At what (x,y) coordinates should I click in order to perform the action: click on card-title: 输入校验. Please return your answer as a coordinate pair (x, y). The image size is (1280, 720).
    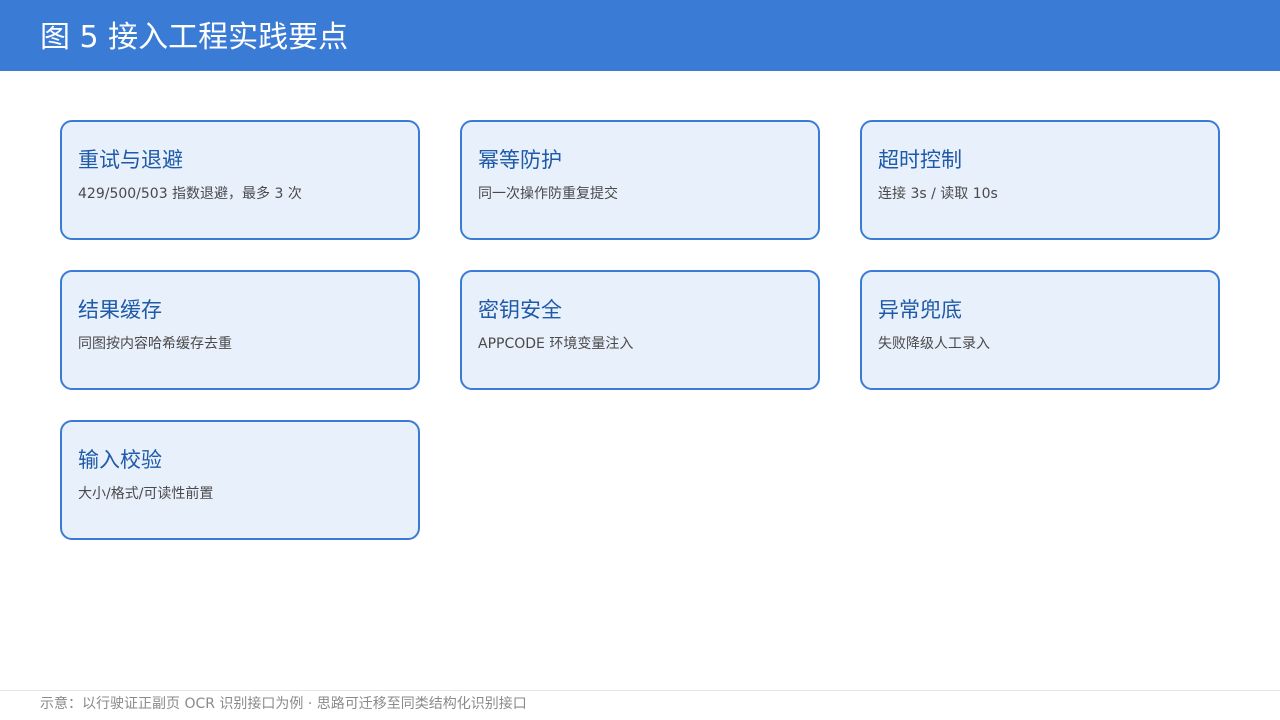
    Looking at the image, I should click on (120, 460).